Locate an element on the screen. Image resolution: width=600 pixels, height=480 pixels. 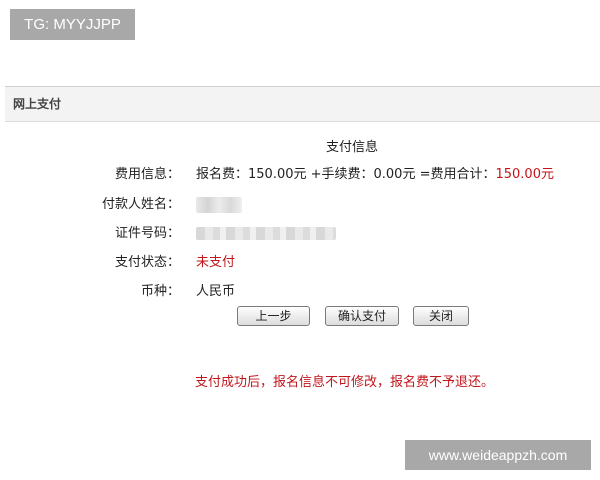
fee-breakdown: 报名费：150.00元 +手续费：0.00元 =费用合计： is located at coordinates (346, 174).